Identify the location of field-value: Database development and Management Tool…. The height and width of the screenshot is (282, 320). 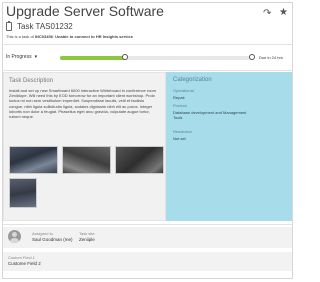
(210, 115).